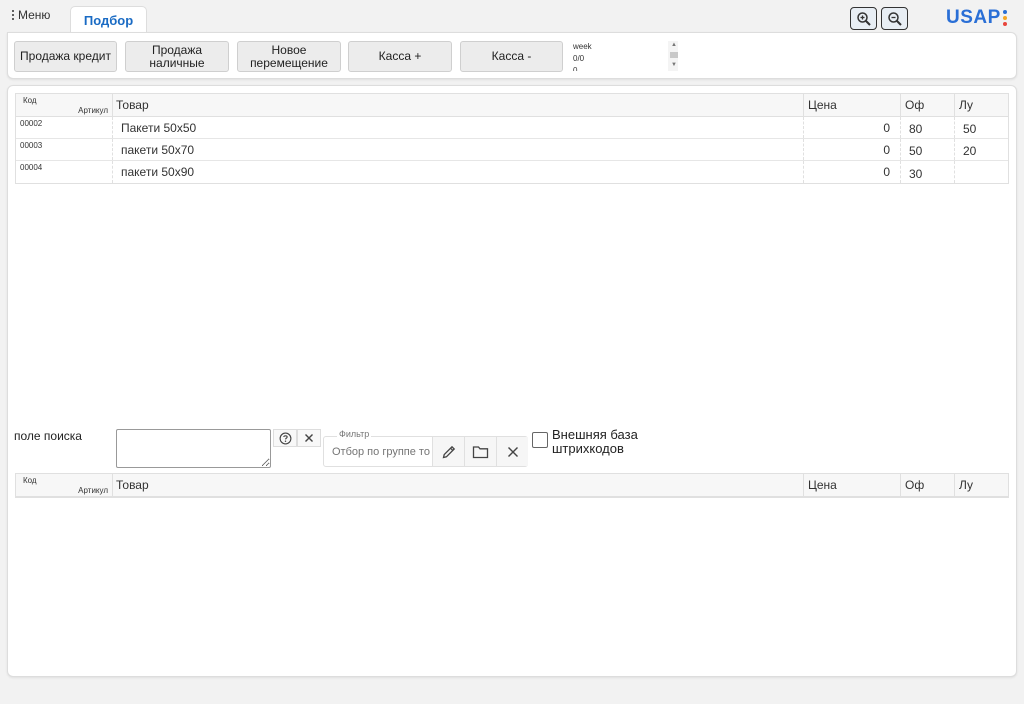  I want to click on help-button, so click(285, 438).